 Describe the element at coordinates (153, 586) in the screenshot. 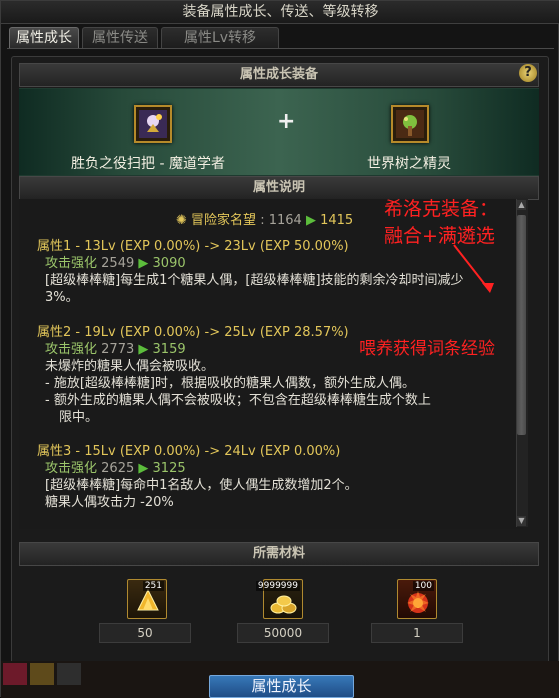

I see `material-count: 251` at that location.